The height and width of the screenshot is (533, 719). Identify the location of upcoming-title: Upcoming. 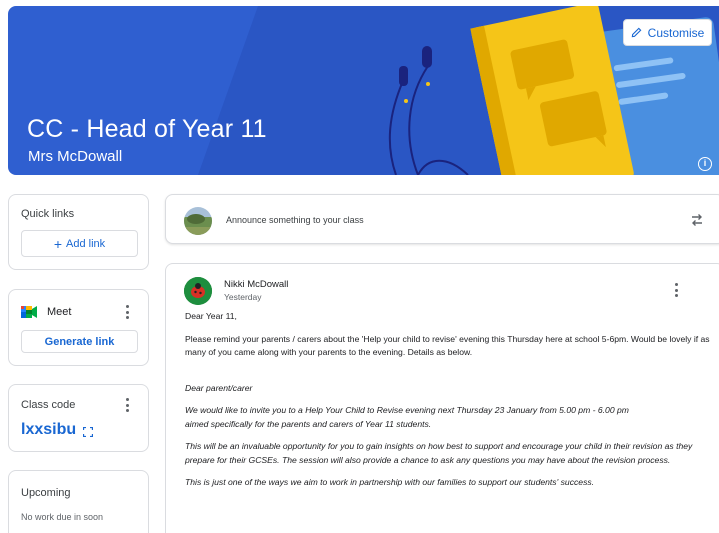
(46, 493).